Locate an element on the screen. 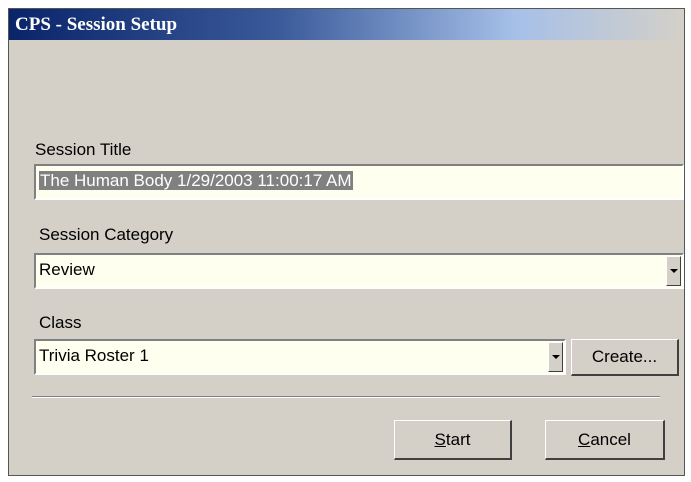  session-category-dropdown-button is located at coordinates (673, 271).